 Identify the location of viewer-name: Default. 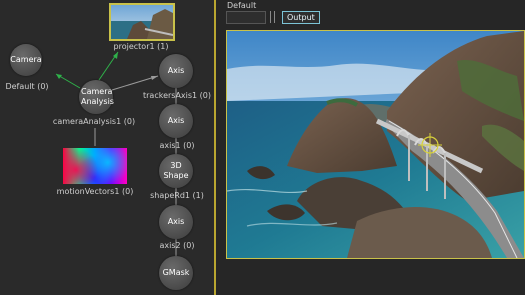
(242, 5).